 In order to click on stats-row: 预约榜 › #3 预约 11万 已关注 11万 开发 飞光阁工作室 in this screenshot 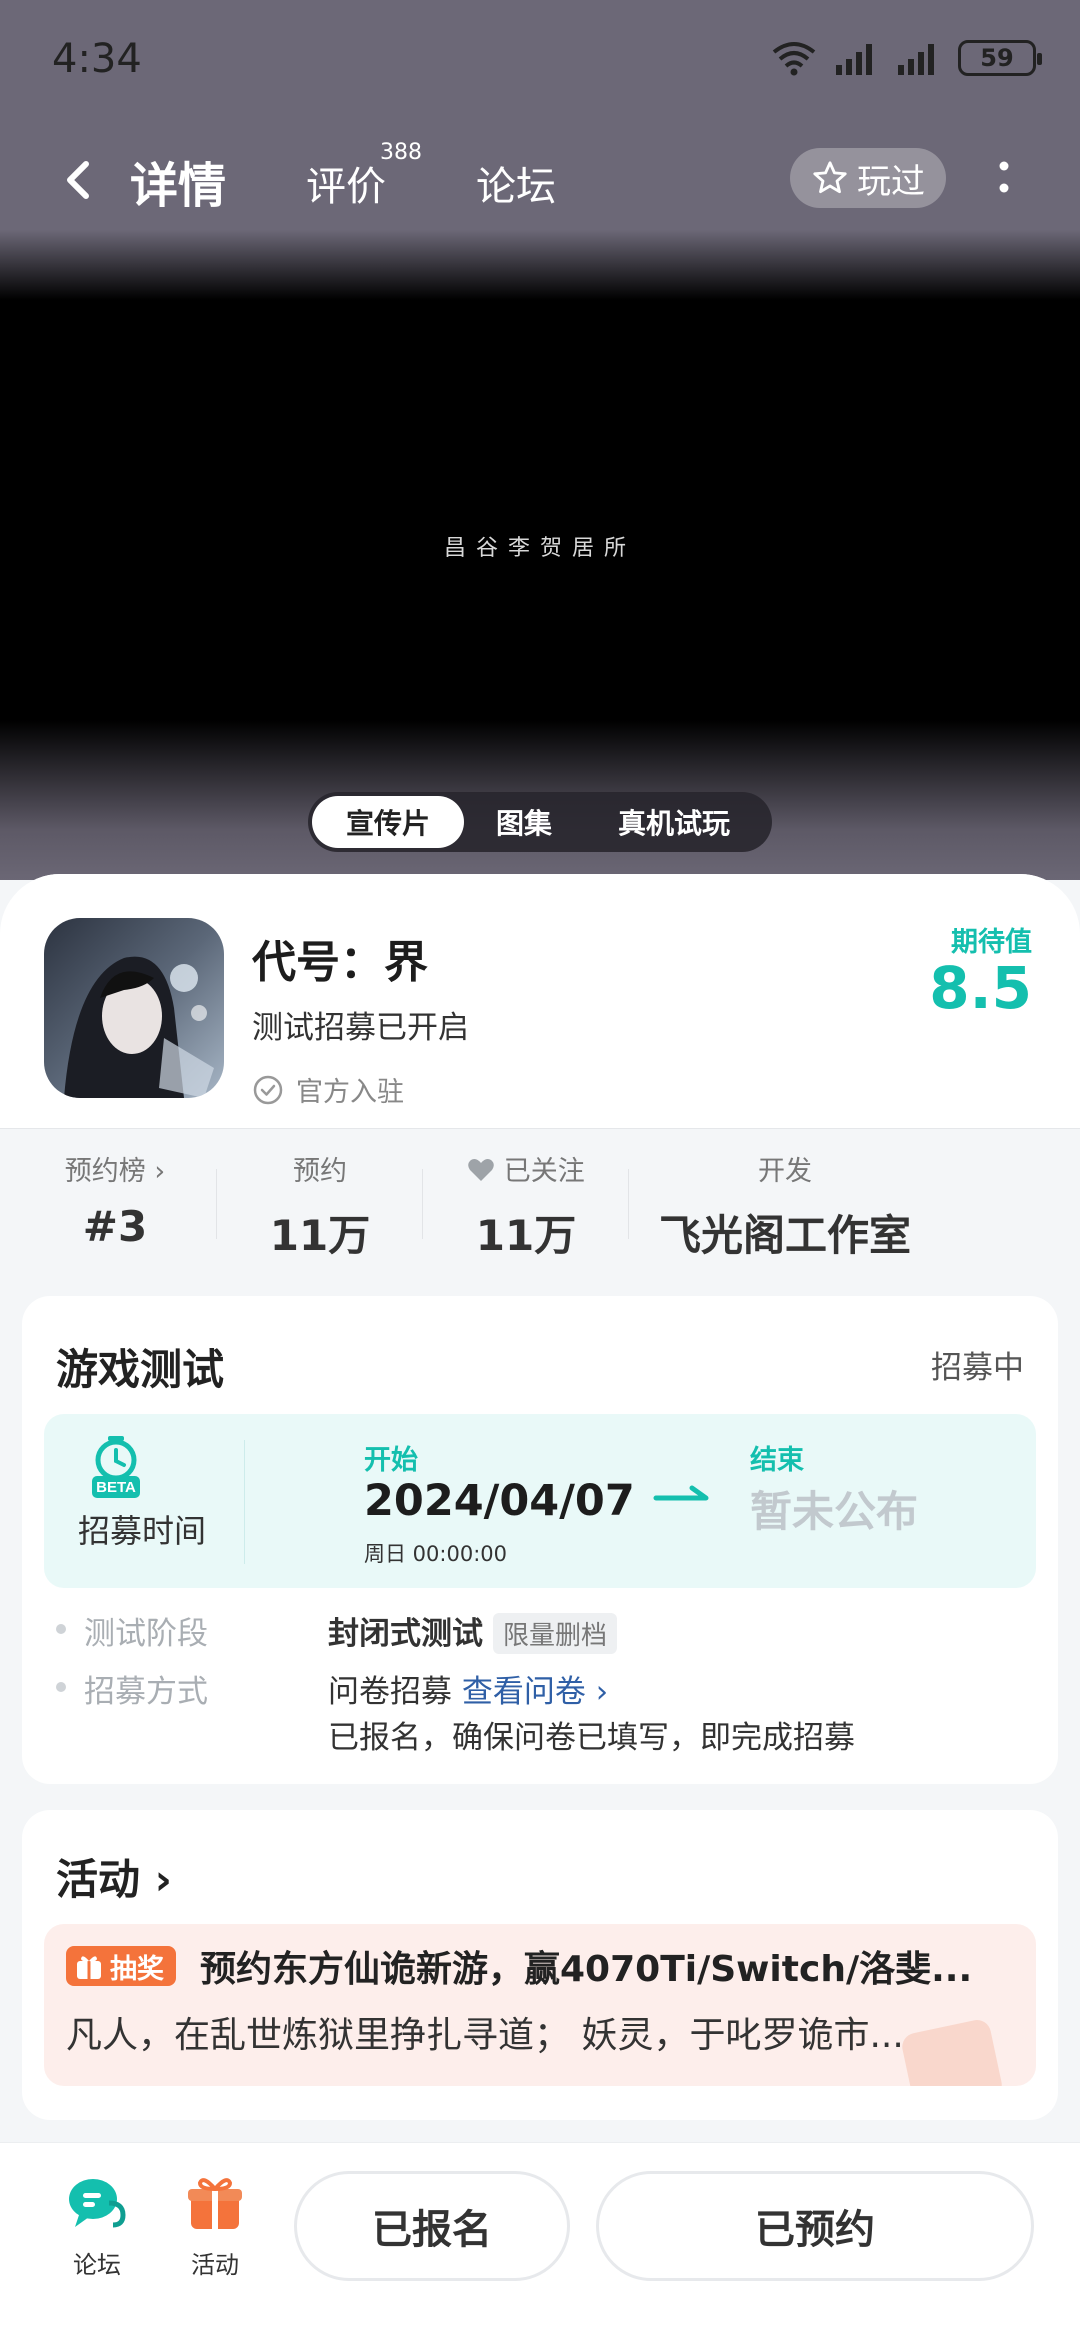, I will do `click(540, 1194)`.